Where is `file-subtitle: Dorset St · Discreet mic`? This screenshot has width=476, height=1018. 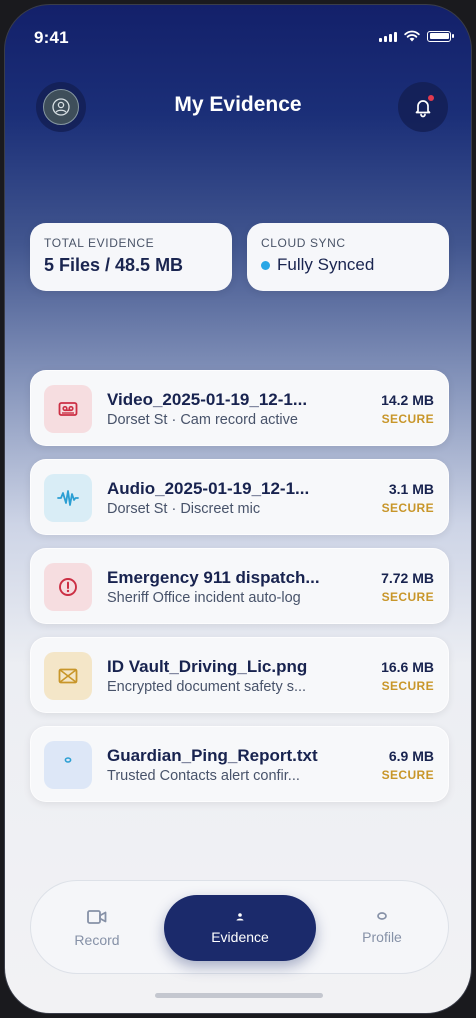
file-subtitle: Dorset St · Discreet mic is located at coordinates (184, 509).